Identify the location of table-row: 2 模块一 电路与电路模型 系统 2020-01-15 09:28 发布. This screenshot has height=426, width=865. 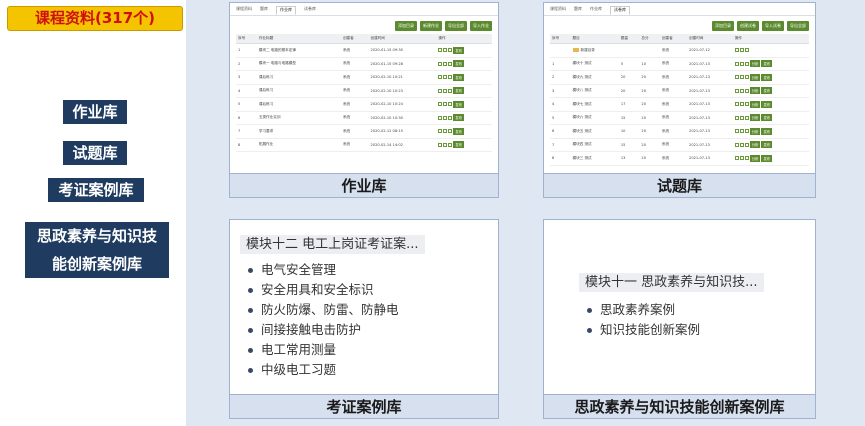
(364, 64).